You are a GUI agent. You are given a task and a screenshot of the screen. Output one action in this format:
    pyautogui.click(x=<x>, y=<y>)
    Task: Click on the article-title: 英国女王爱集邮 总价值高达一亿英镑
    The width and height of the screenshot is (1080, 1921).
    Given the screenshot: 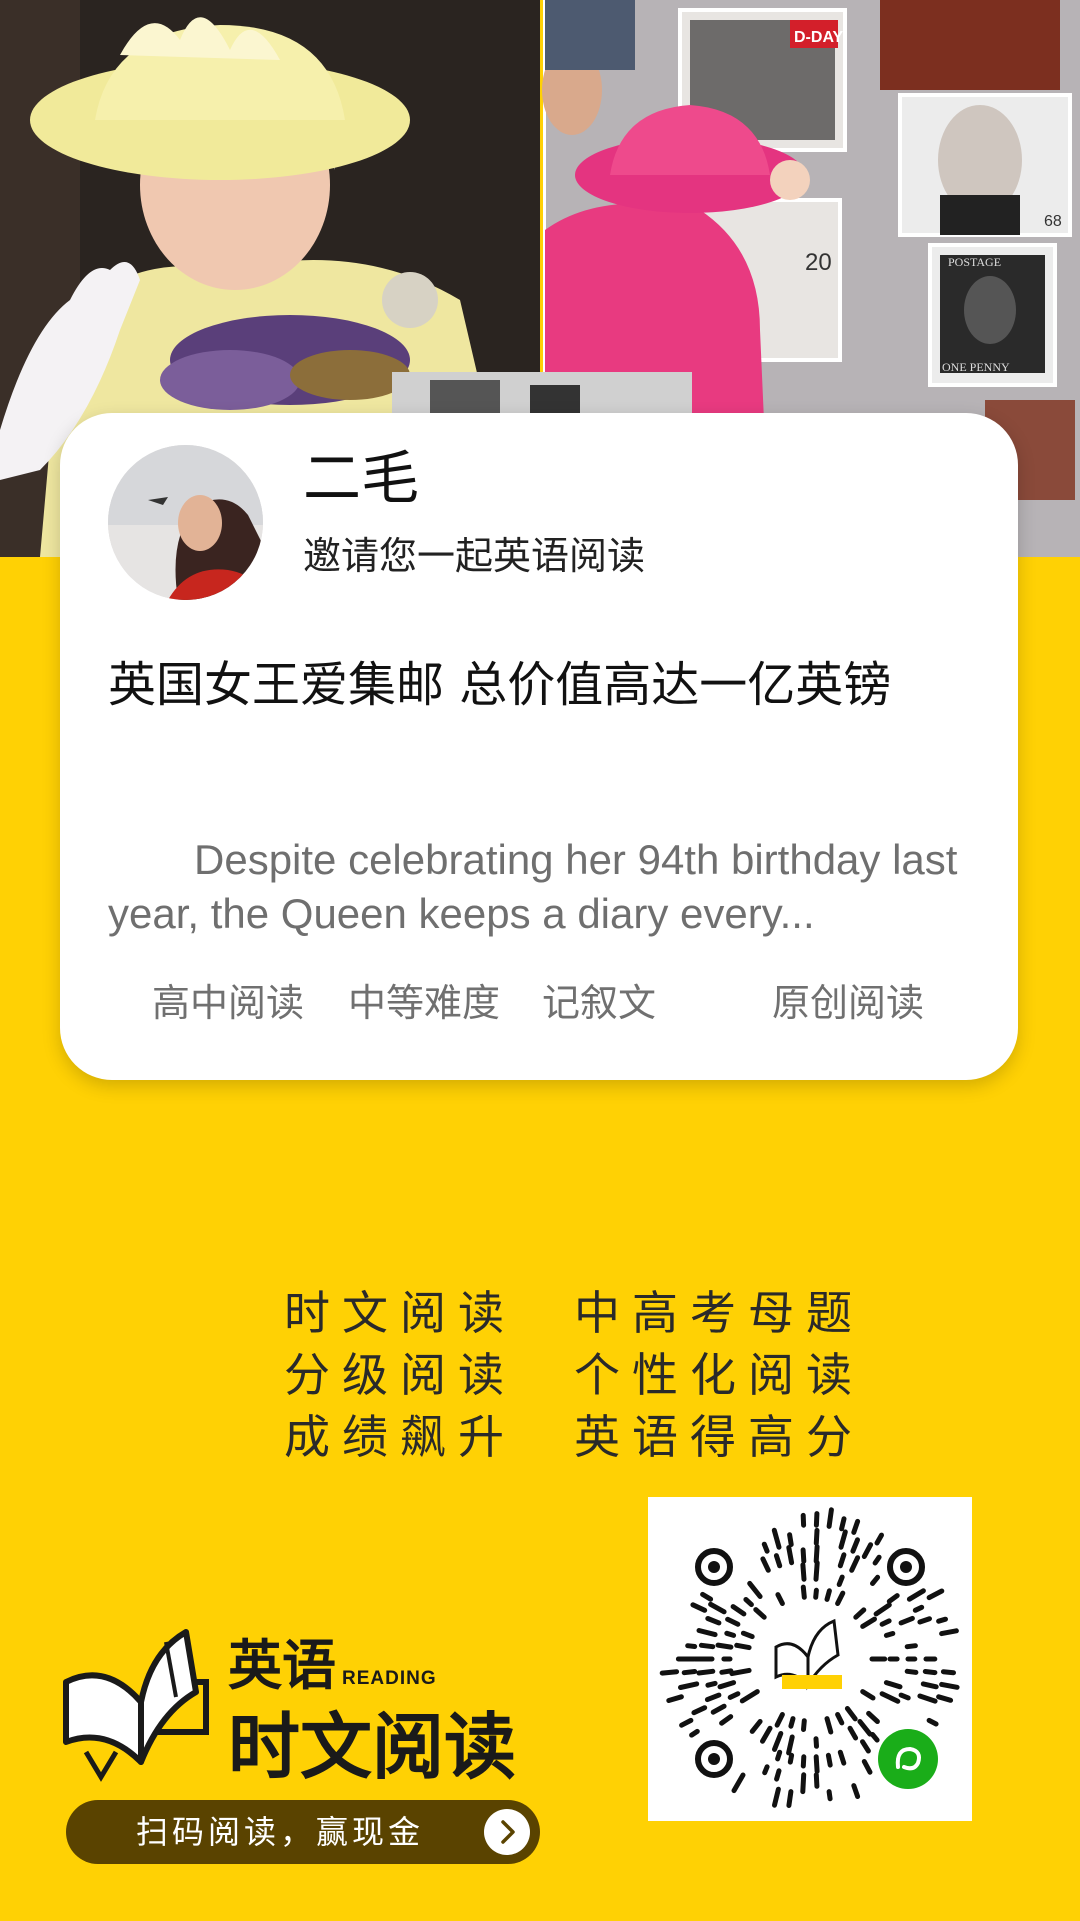 What is the action you would take?
    pyautogui.click(x=499, y=685)
    